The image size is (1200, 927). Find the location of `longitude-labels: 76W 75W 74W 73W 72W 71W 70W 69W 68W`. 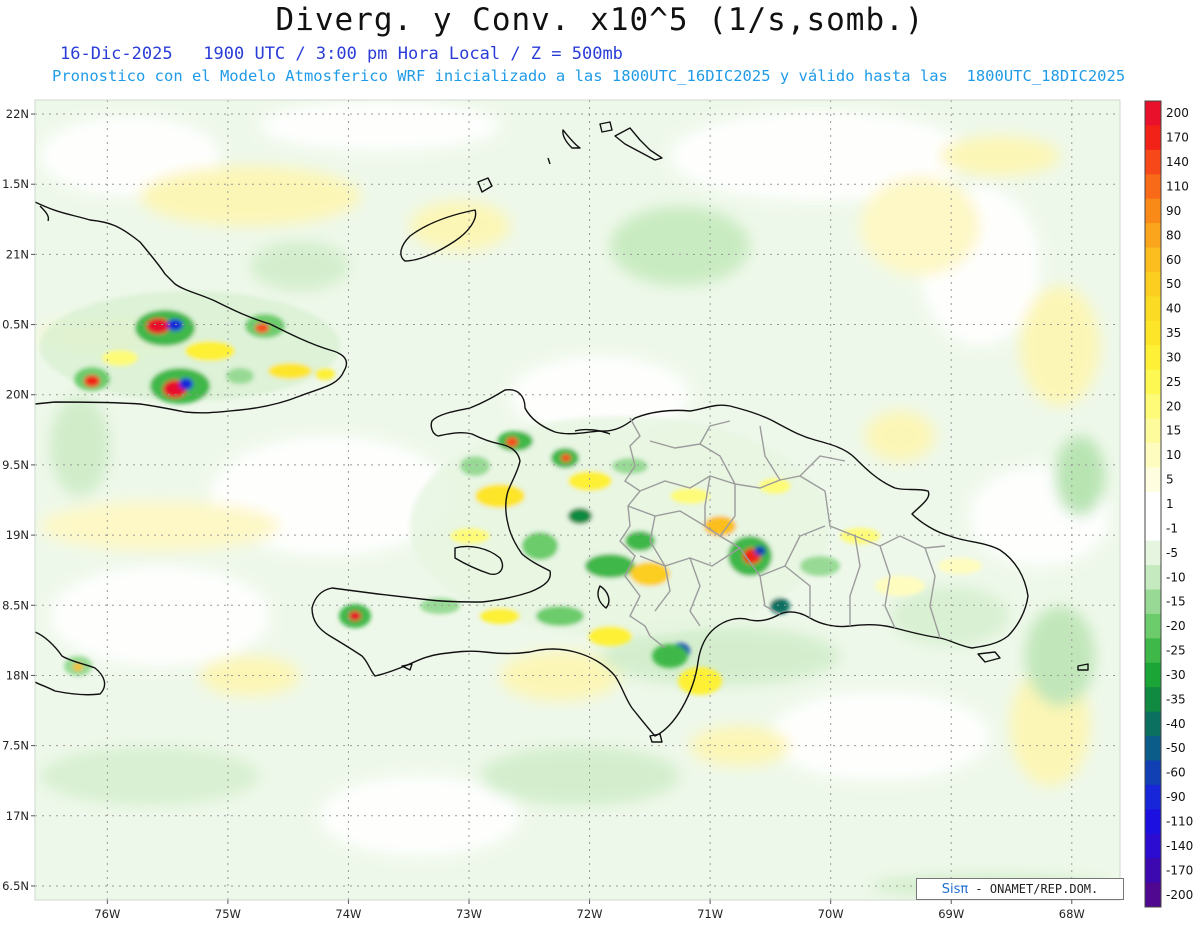

longitude-labels: 76W 75W 74W 73W 72W 71W 70W 69W 68W is located at coordinates (589, 910).